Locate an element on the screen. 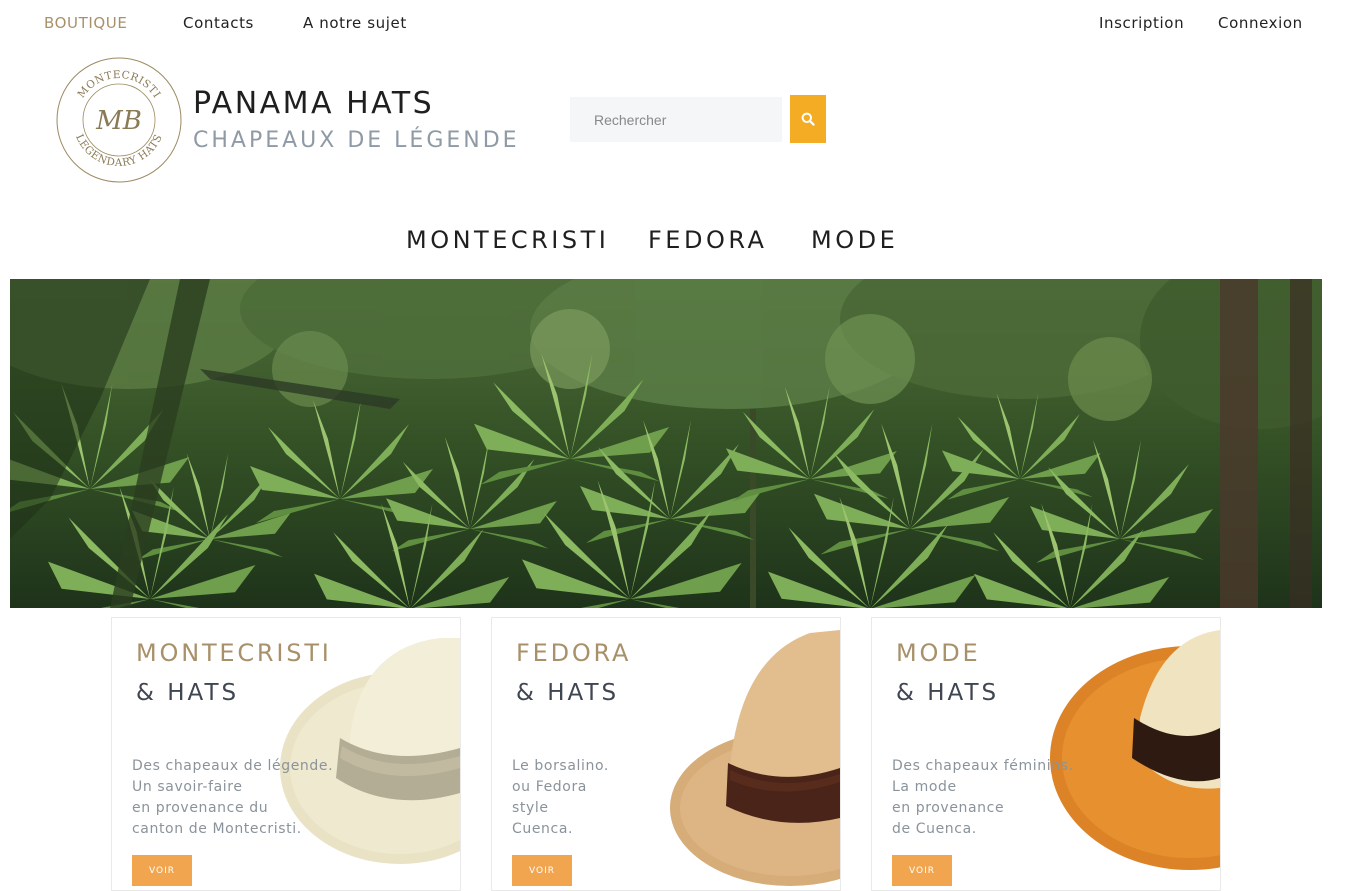  logo-top-text: MONTECRISTI is located at coordinates (118, 85).